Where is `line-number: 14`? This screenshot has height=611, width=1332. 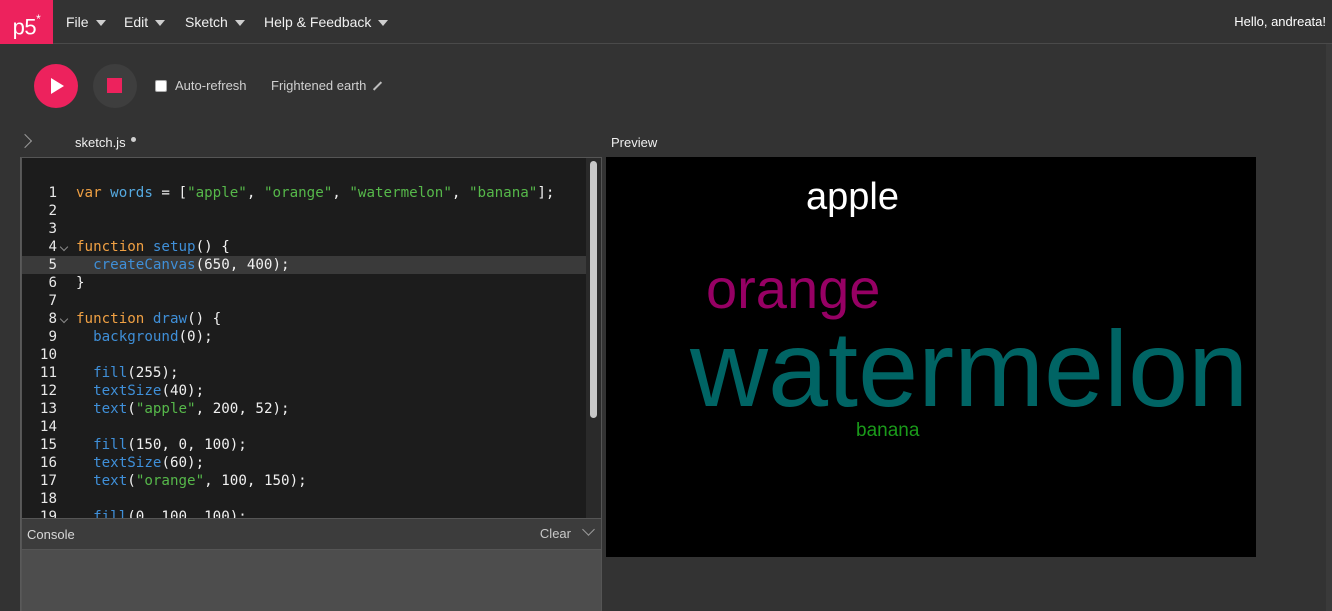
line-number: 14 is located at coordinates (48, 427).